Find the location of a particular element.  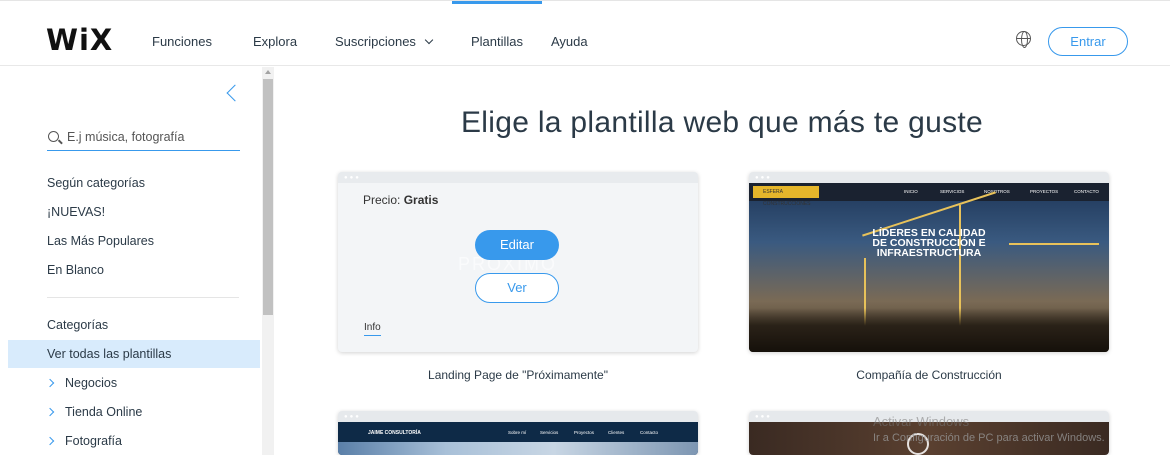

info-link: Info is located at coordinates (372, 329).